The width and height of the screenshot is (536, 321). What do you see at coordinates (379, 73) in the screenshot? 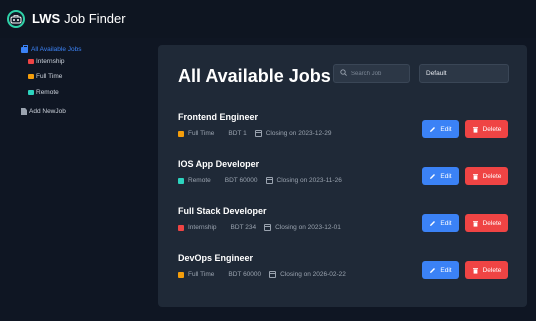
I see `search-input` at bounding box center [379, 73].